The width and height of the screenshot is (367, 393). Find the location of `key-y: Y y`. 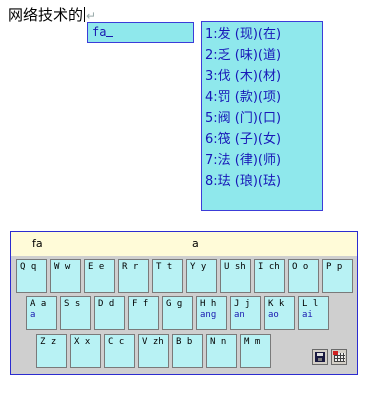

key-y: Y y is located at coordinates (201, 276).